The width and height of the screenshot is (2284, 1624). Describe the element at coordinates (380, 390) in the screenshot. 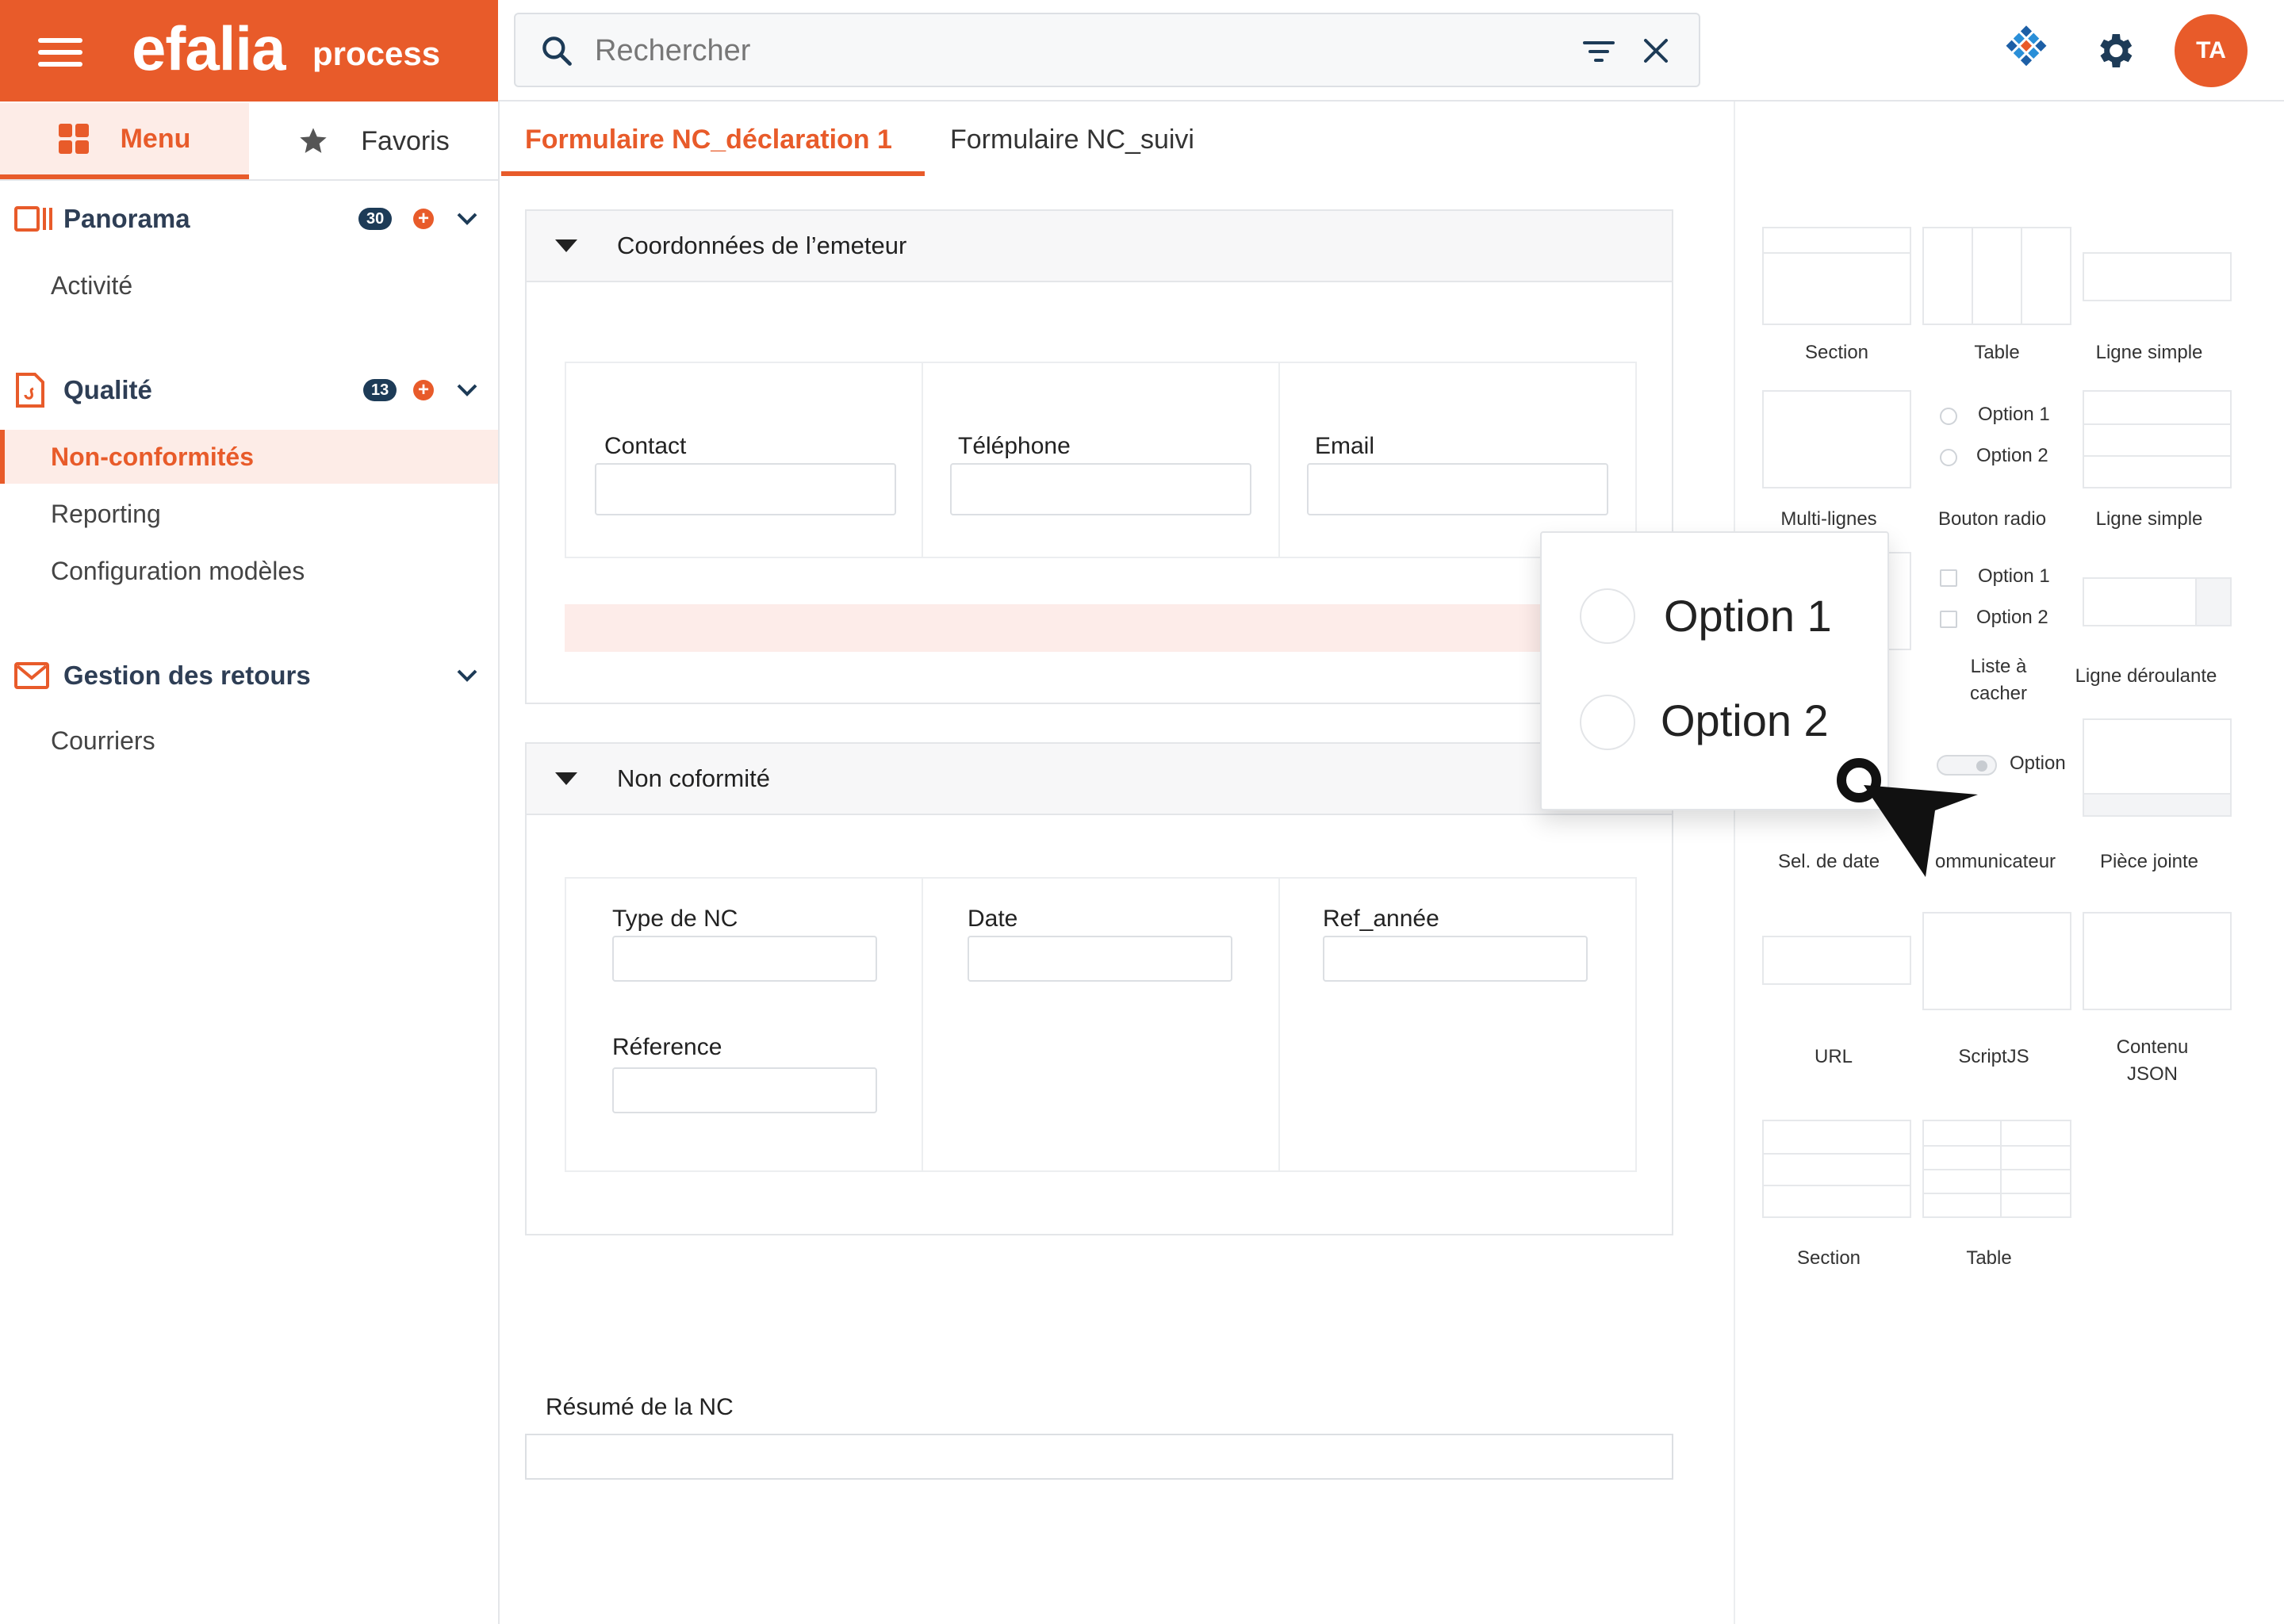

I see `count-badge: 13` at that location.